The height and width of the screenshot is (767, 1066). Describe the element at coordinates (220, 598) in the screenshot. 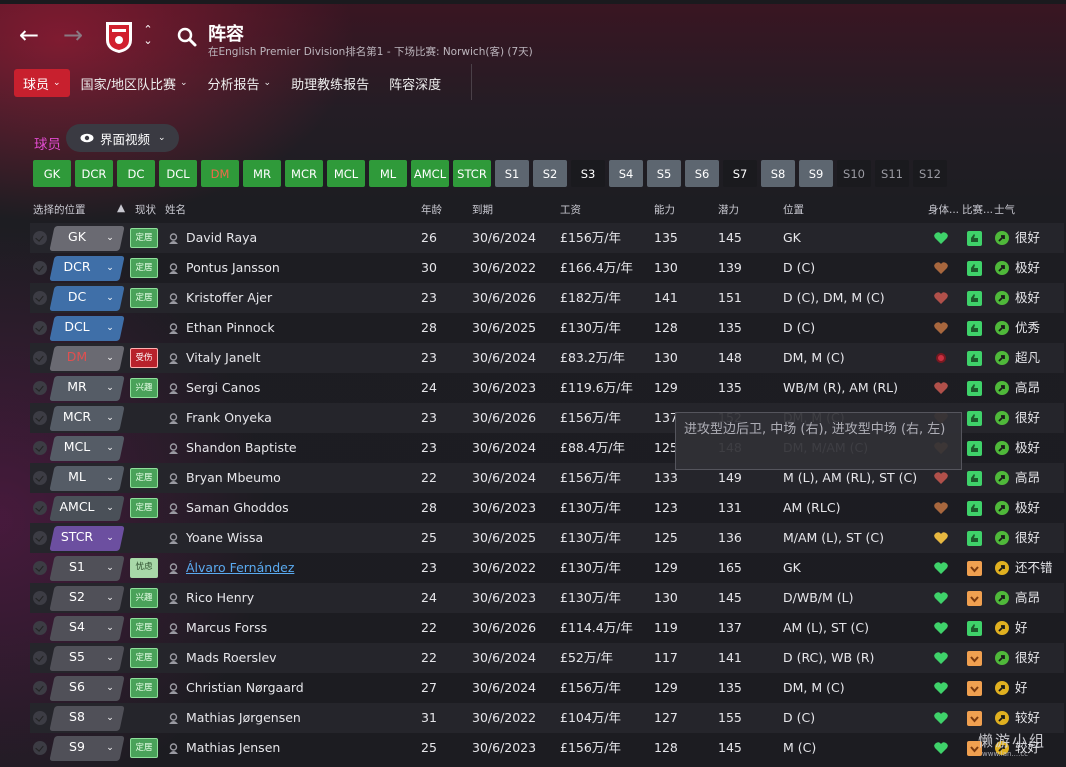

I see `player-name: Rico Henry` at that location.